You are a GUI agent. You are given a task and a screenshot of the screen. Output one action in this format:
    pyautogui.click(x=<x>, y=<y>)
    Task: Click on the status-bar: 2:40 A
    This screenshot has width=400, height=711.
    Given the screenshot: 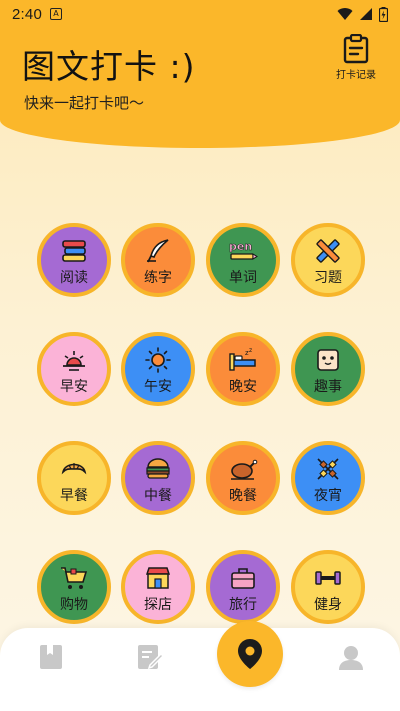 What is the action you would take?
    pyautogui.click(x=200, y=14)
    